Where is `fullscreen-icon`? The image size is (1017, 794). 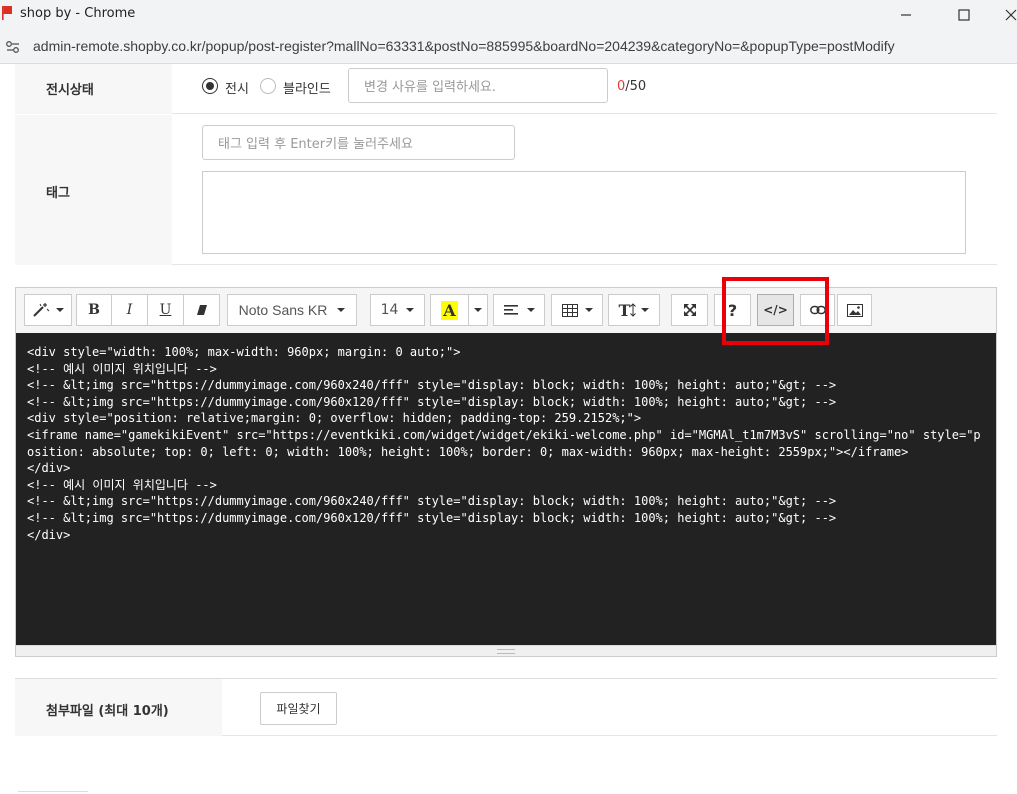 fullscreen-icon is located at coordinates (689, 310).